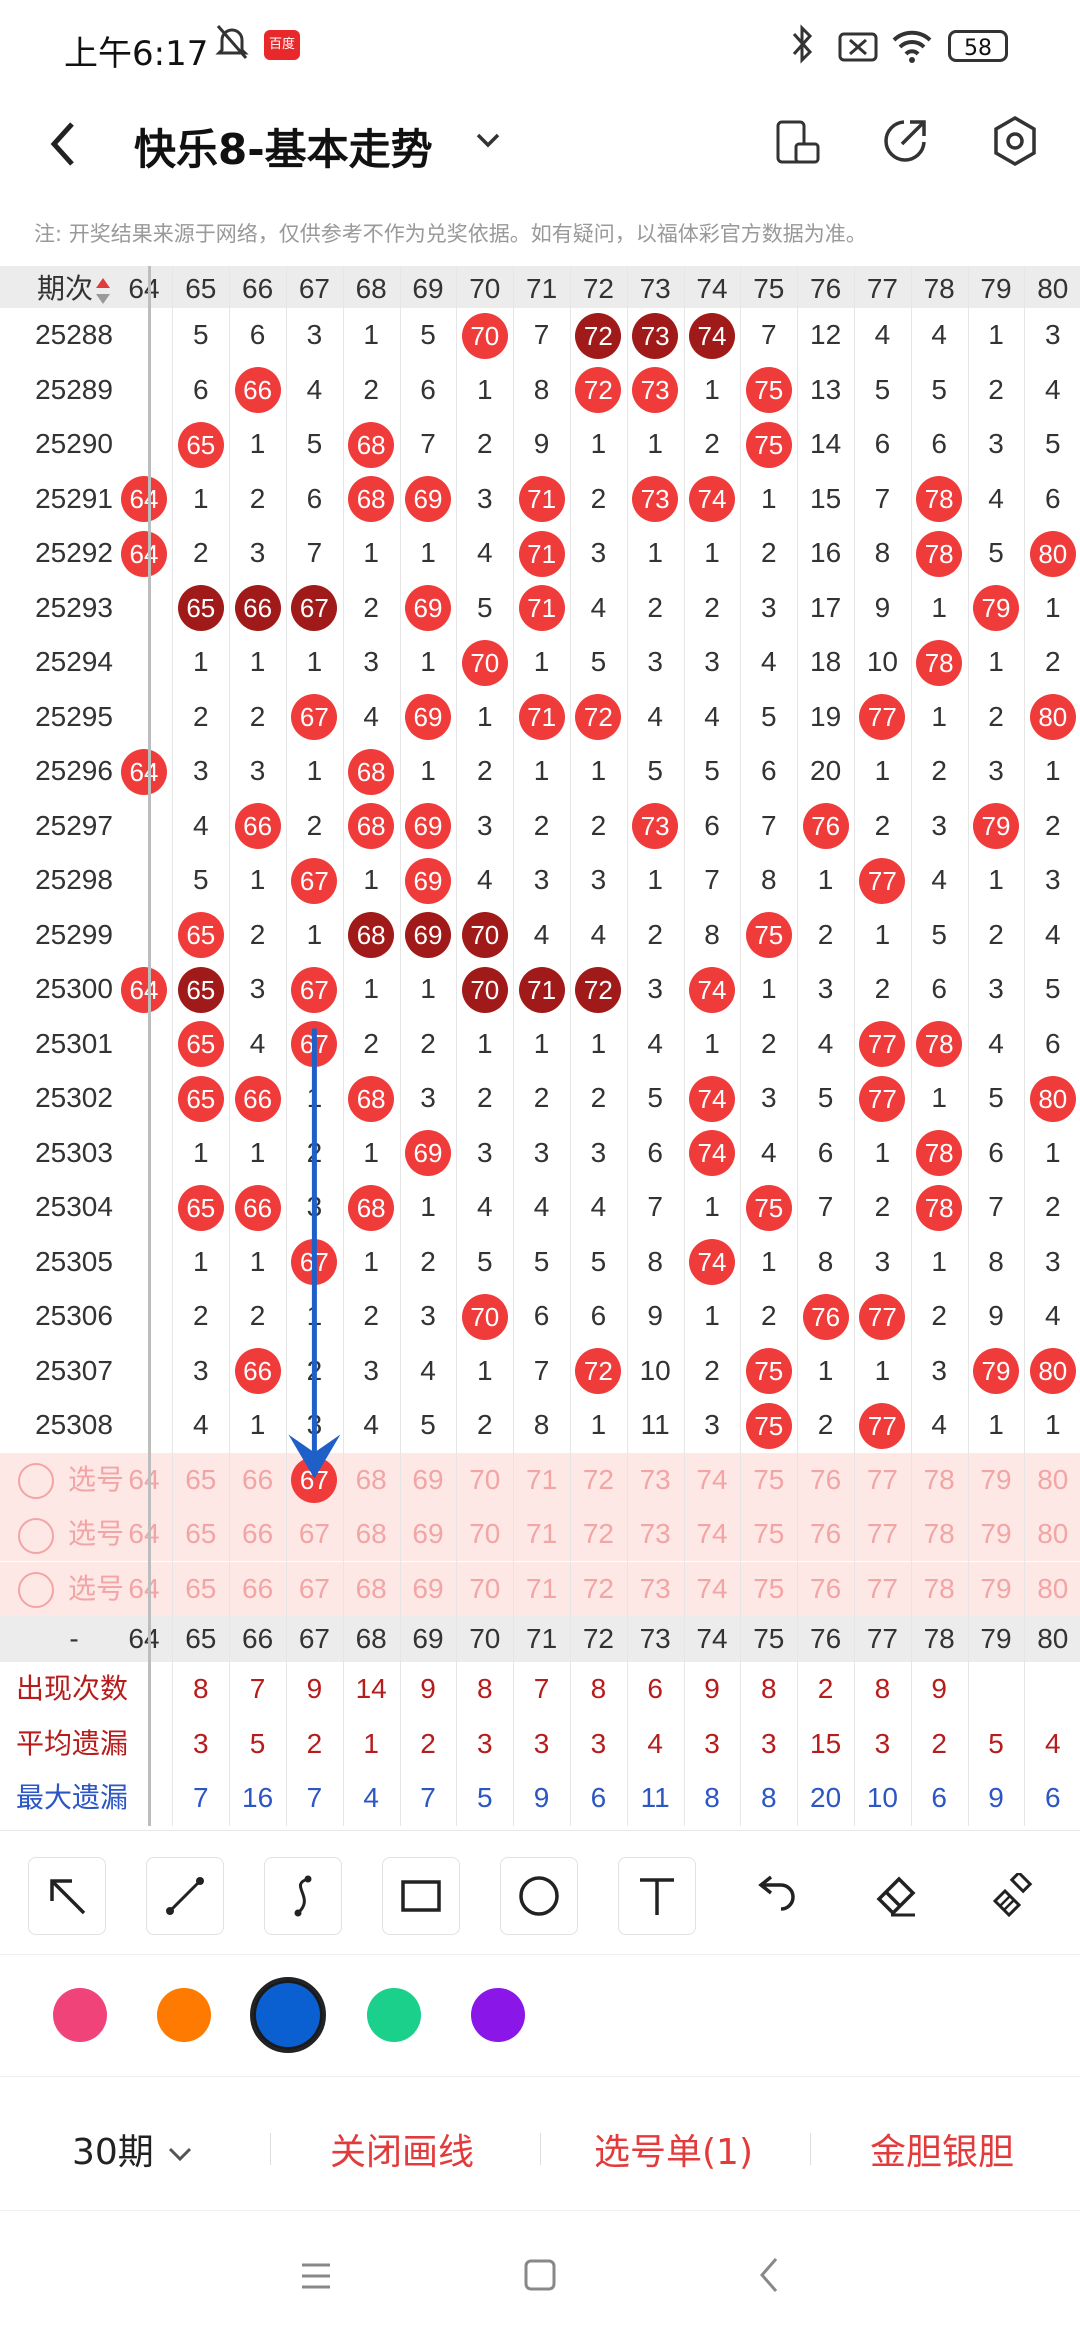 The width and height of the screenshot is (1080, 2341). What do you see at coordinates (485, 1316) in the screenshot?
I see `table-cell: 70` at bounding box center [485, 1316].